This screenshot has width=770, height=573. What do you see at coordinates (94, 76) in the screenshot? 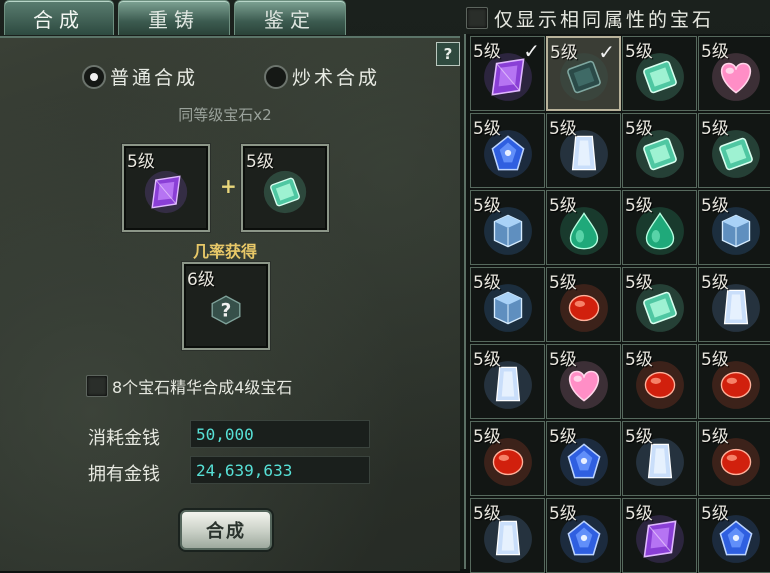
I see `radio-selected-icon` at bounding box center [94, 76].